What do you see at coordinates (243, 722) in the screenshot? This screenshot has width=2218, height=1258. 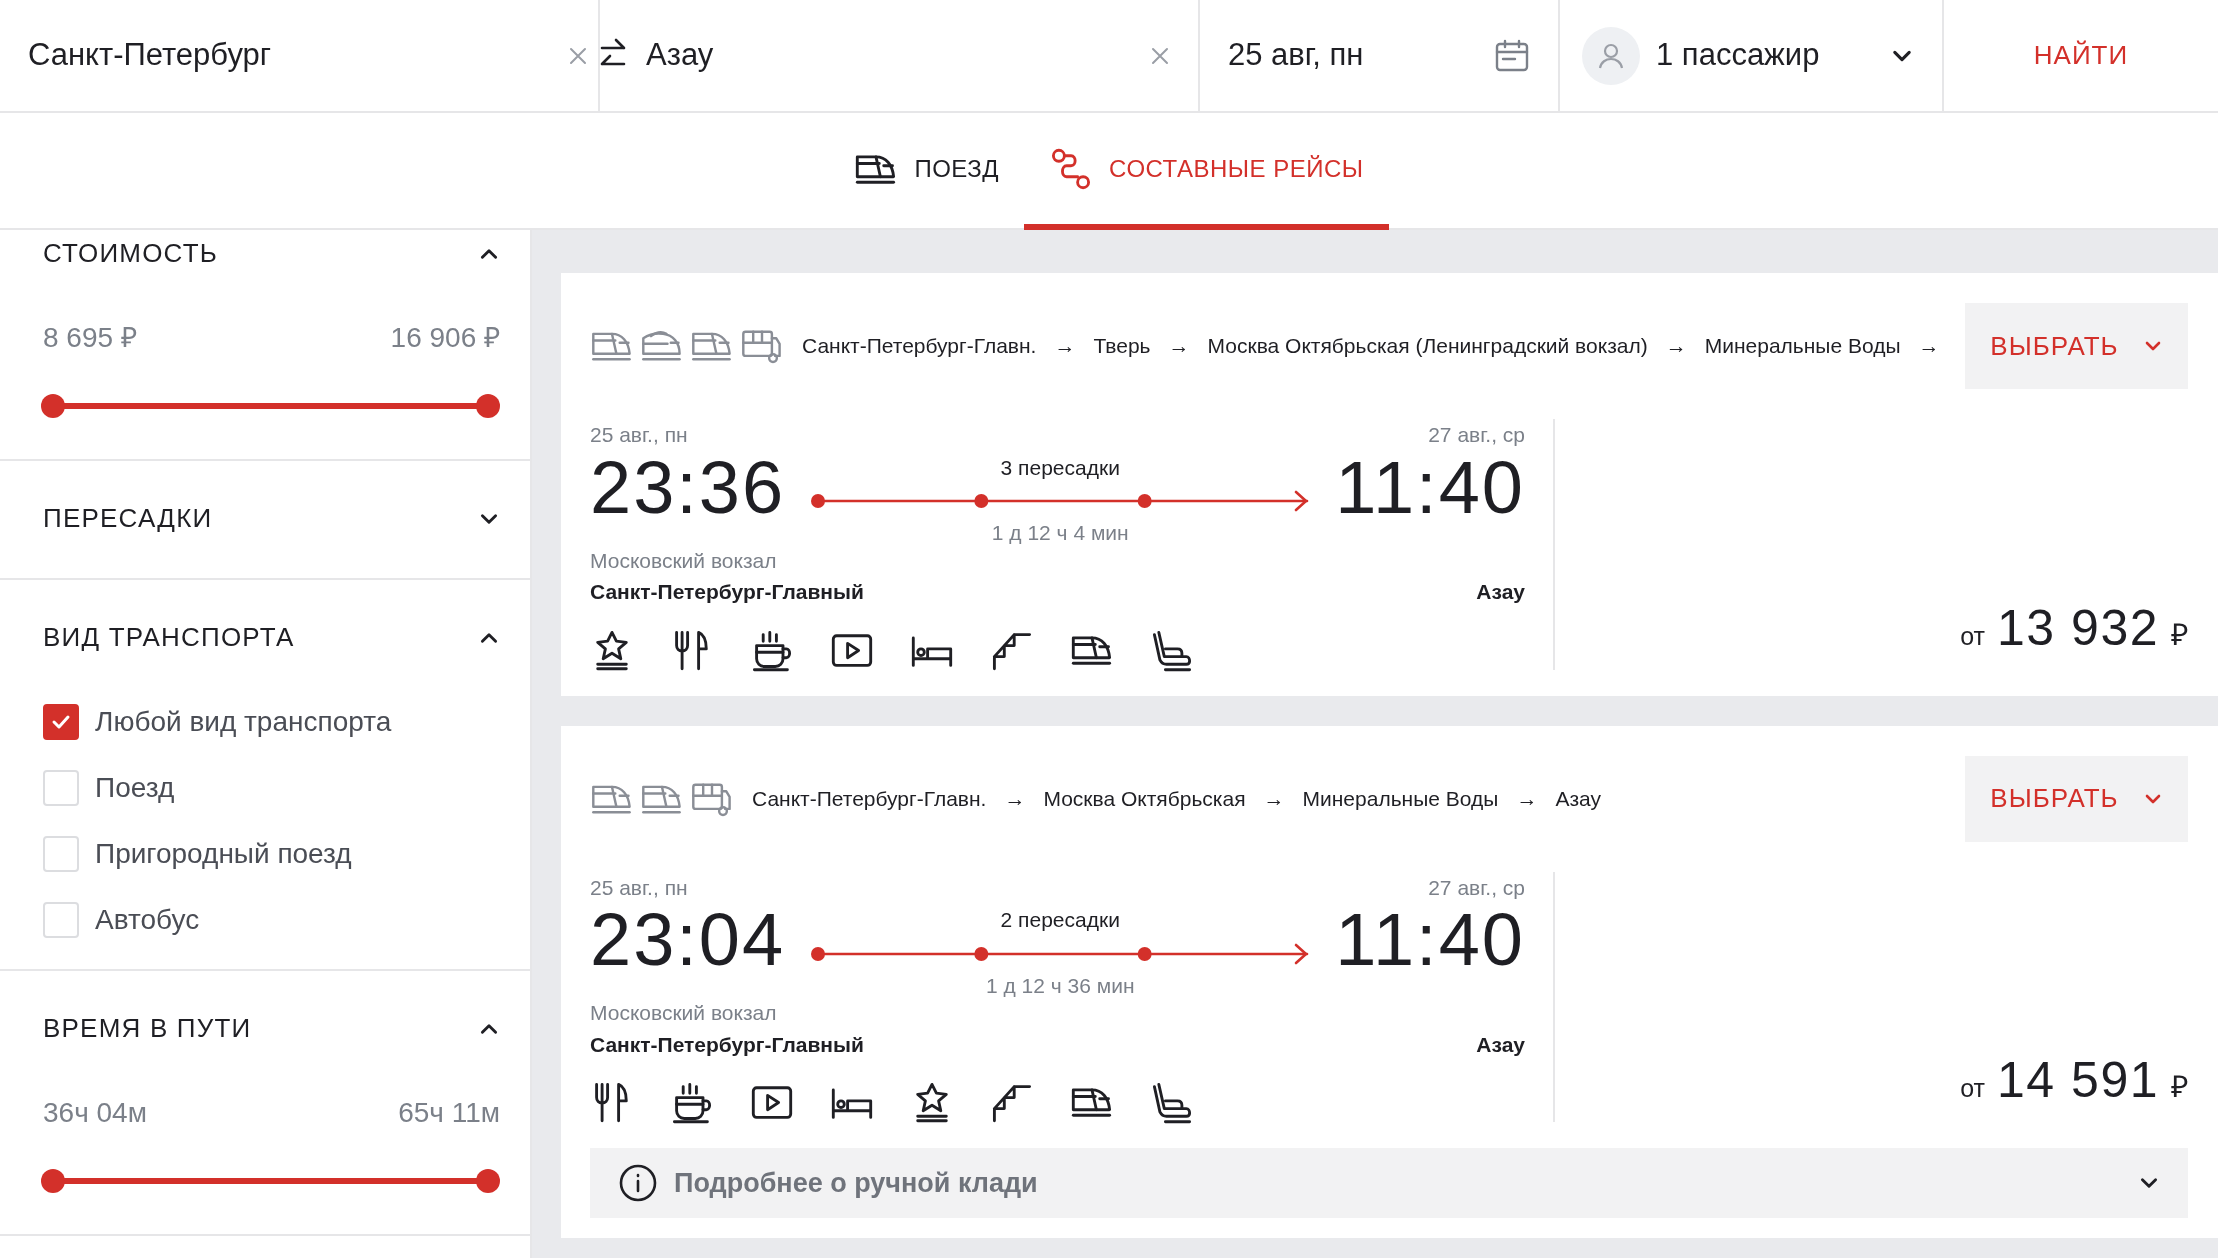 I see `checkbox-label: Любой вид транспорта` at bounding box center [243, 722].